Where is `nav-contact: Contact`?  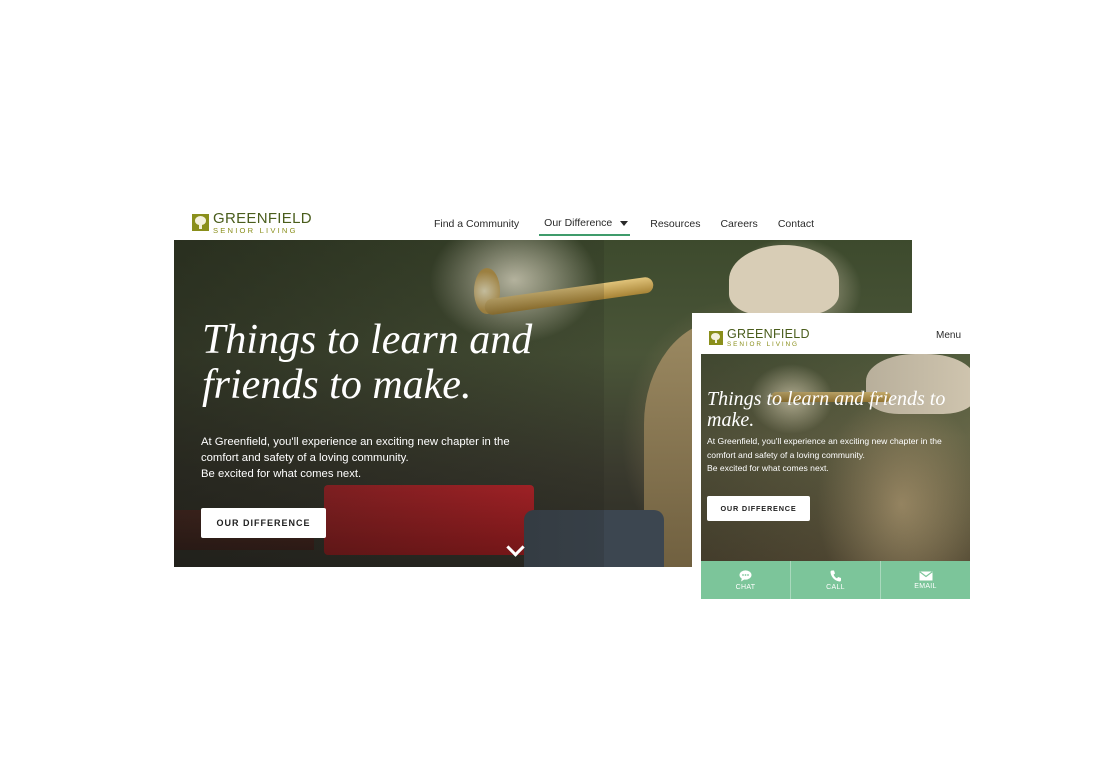
nav-contact: Contact is located at coordinates (796, 226).